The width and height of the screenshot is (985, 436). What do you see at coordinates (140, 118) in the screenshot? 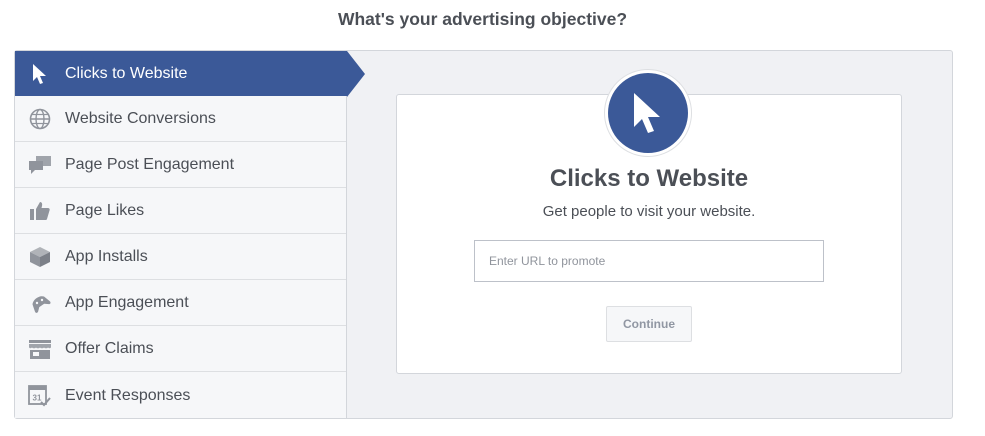
I see `sidebar-item-label: Website Conversions` at bounding box center [140, 118].